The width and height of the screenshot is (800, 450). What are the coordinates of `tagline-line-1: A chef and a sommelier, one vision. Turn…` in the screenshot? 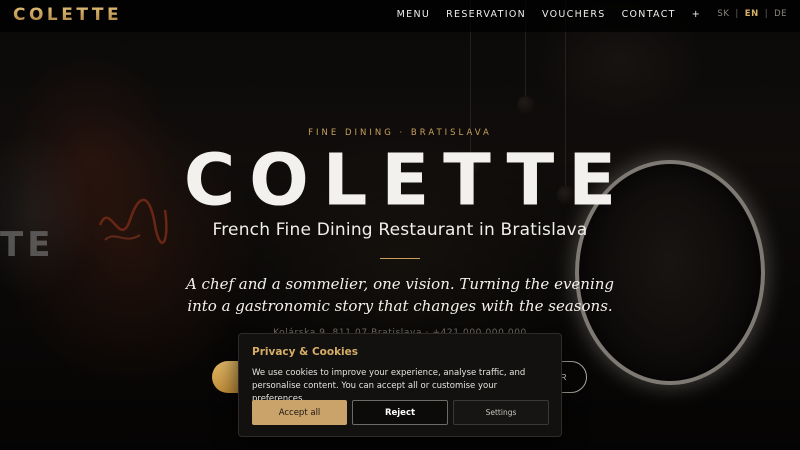 It's located at (400, 284).